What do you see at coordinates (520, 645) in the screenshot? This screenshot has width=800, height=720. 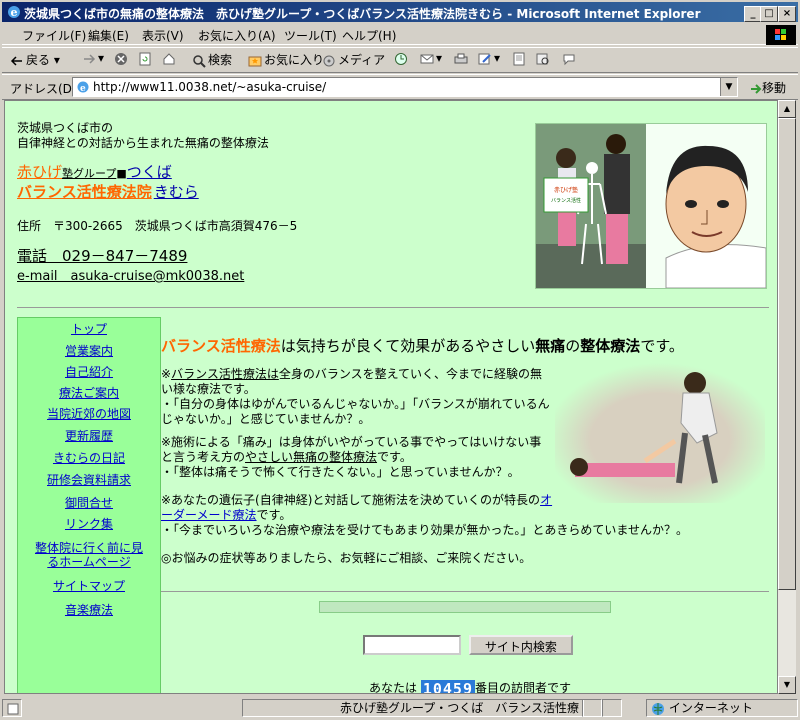 I see `site-search-button: サイト内検索` at bounding box center [520, 645].